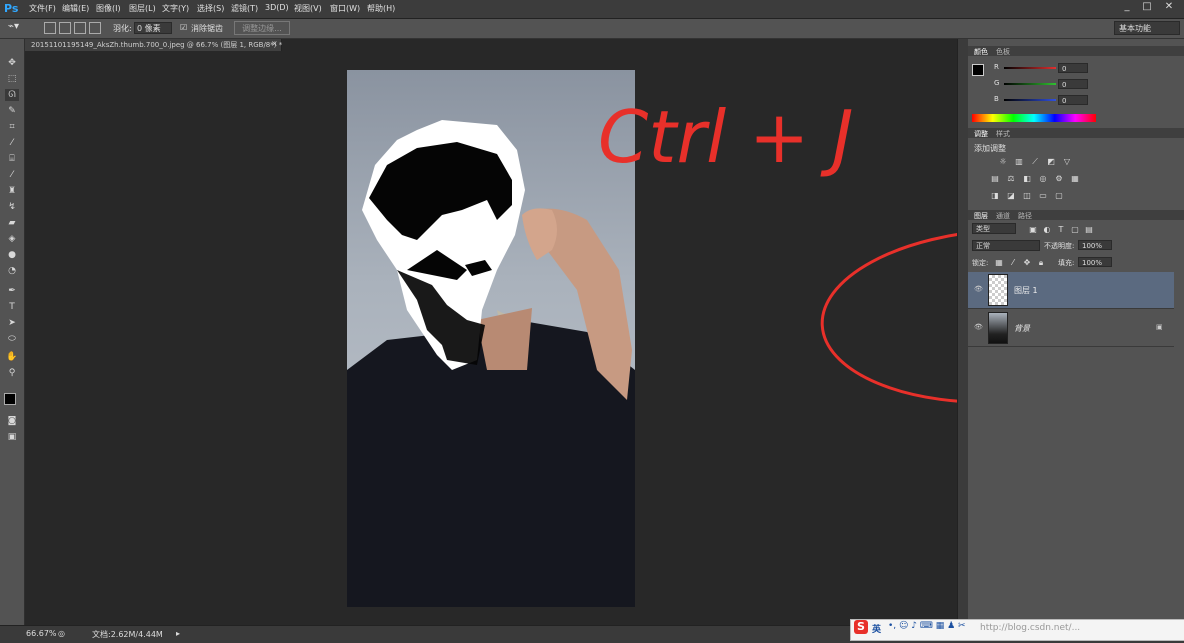 This screenshot has height=643, width=1184. Describe the element at coordinates (12, 437) in the screenshot. I see `screen-mode-icon: ▣` at that location.